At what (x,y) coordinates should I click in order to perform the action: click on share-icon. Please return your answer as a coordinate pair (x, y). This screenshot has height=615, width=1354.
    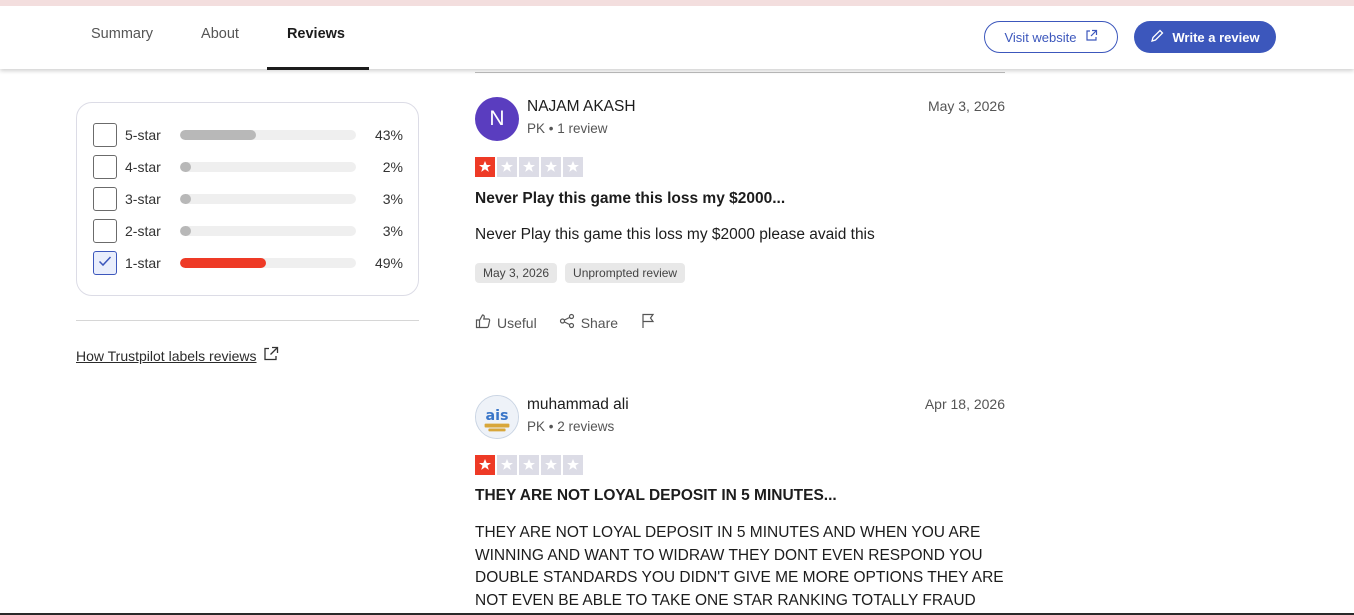
    Looking at the image, I should click on (567, 322).